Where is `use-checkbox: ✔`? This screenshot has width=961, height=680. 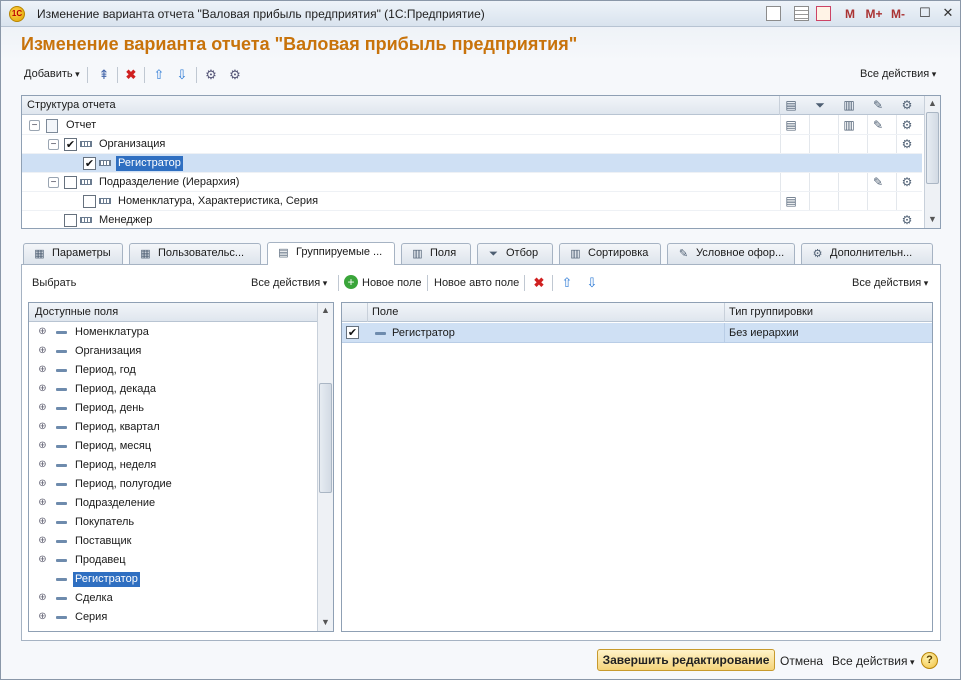 use-checkbox: ✔ is located at coordinates (352, 332).